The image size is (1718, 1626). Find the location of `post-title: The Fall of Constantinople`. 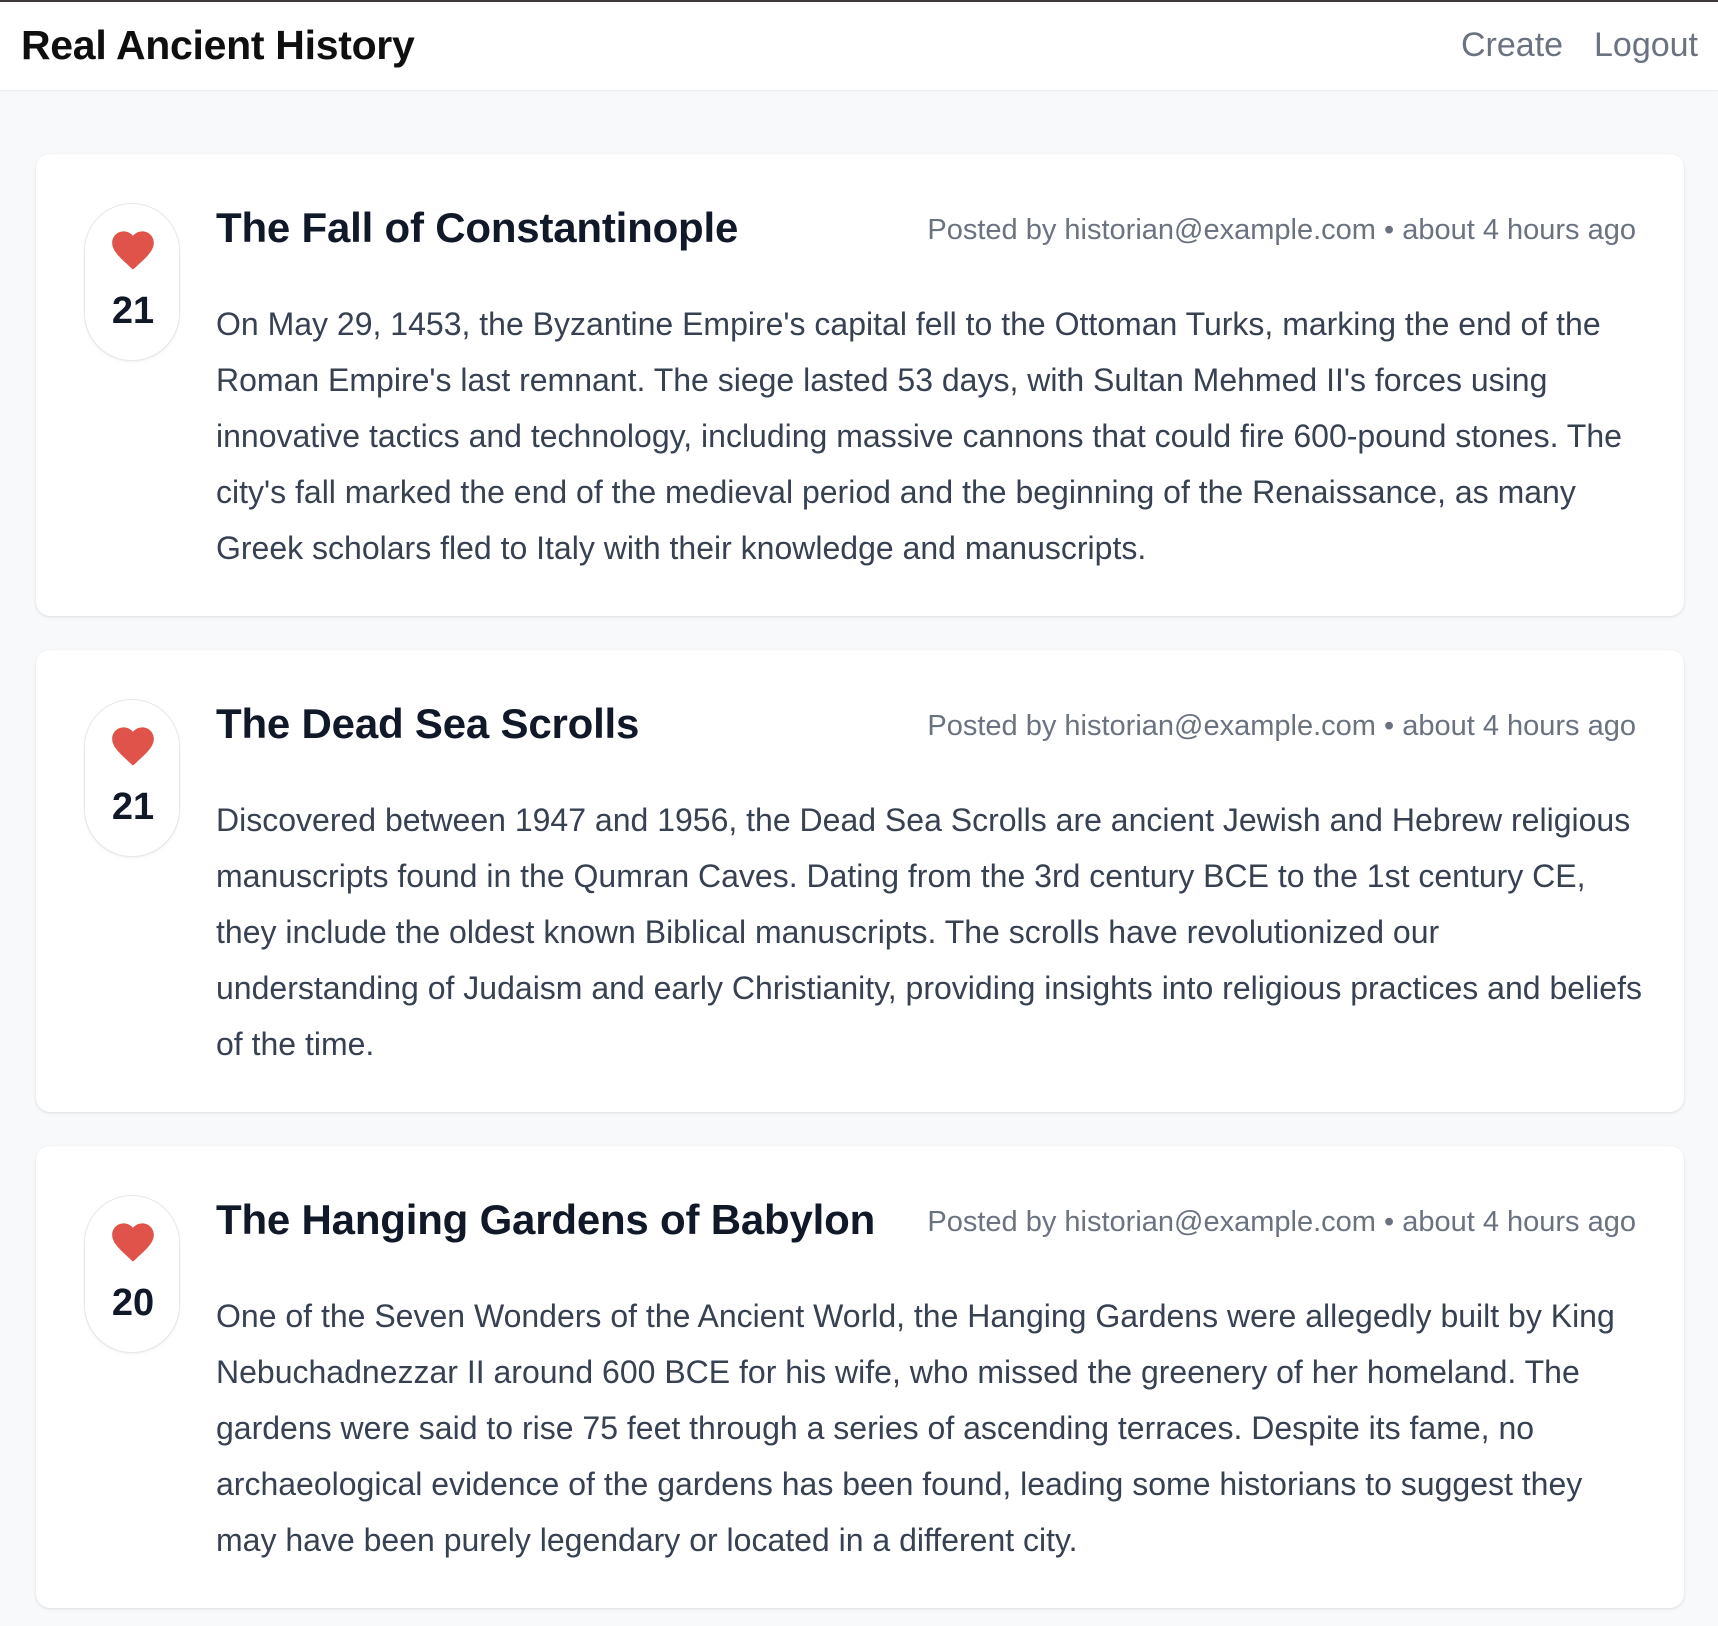

post-title: The Fall of Constantinople is located at coordinates (477, 228).